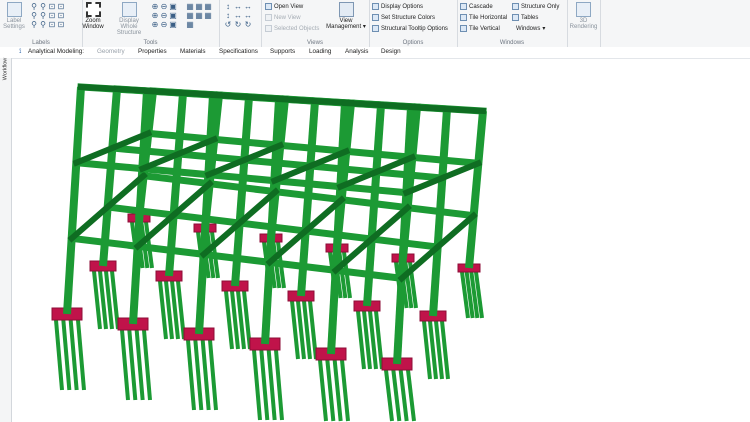 The width and height of the screenshot is (750, 422). Describe the element at coordinates (403, 17) in the screenshot. I see `set-structure-colors-button: Set Structure Colors` at that location.